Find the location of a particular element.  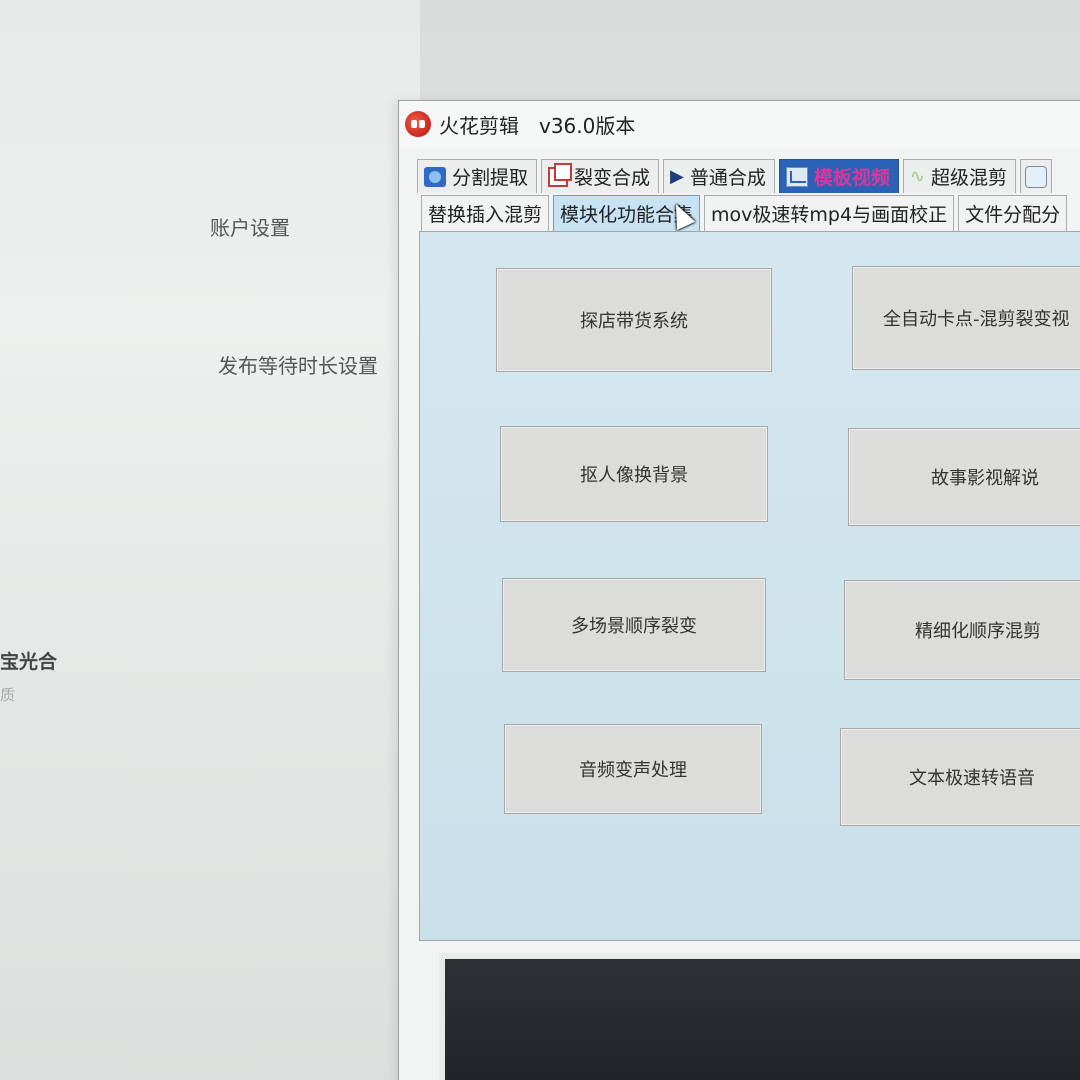

fine-sequence-mix-button: 精细化顺序混剪 is located at coordinates (962, 630).